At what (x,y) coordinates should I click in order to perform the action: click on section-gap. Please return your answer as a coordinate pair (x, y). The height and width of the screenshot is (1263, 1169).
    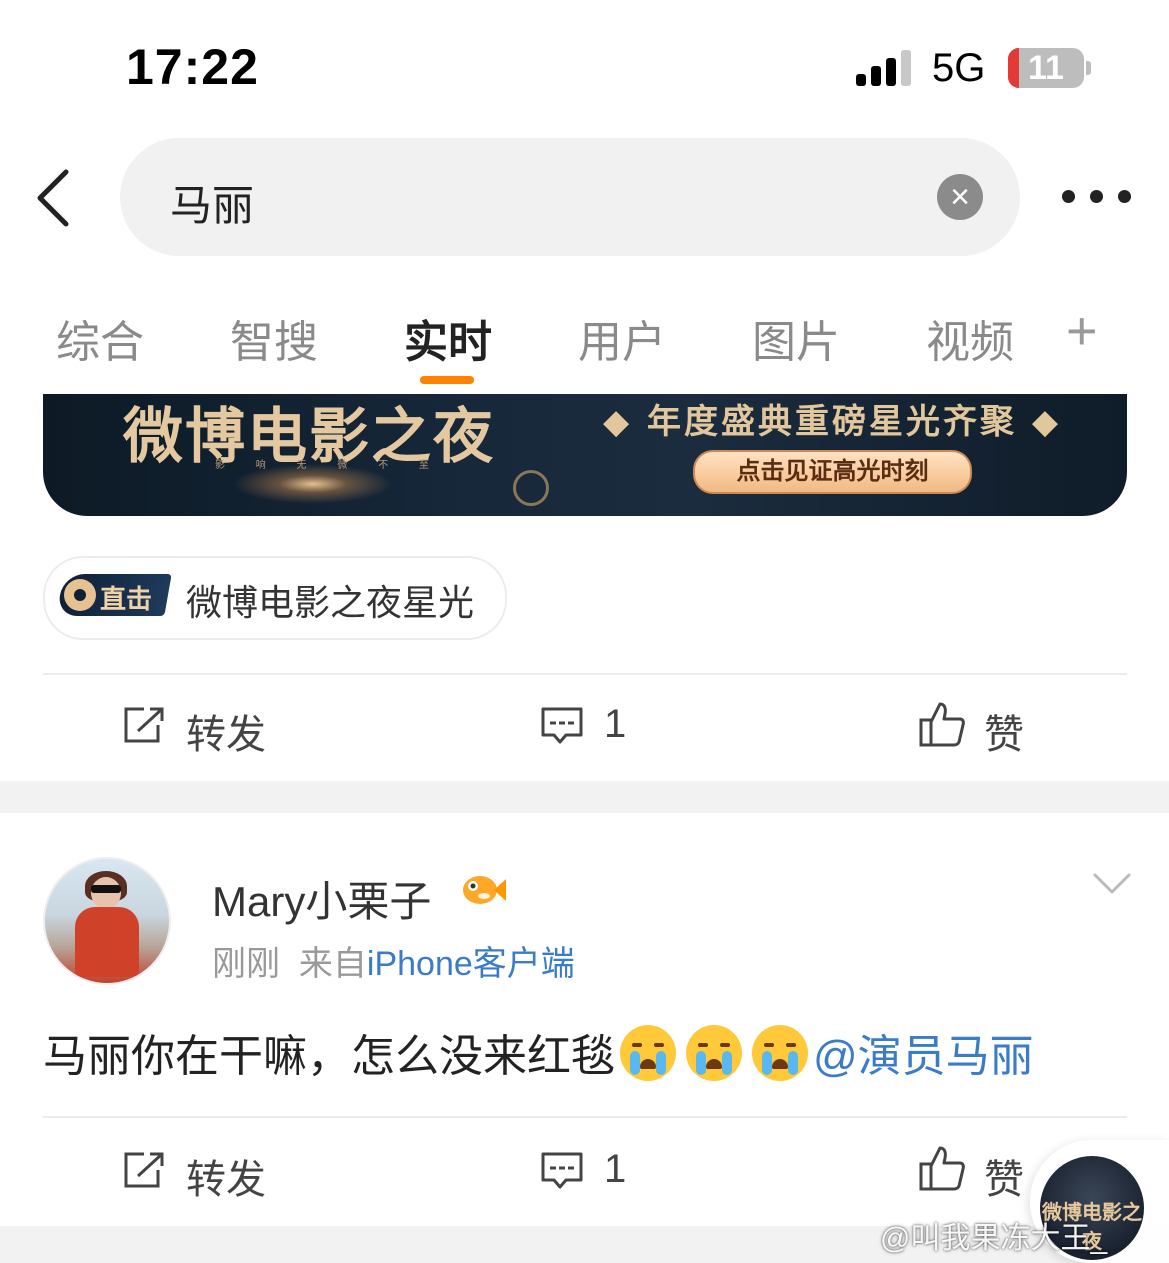
    Looking at the image, I should click on (584, 797).